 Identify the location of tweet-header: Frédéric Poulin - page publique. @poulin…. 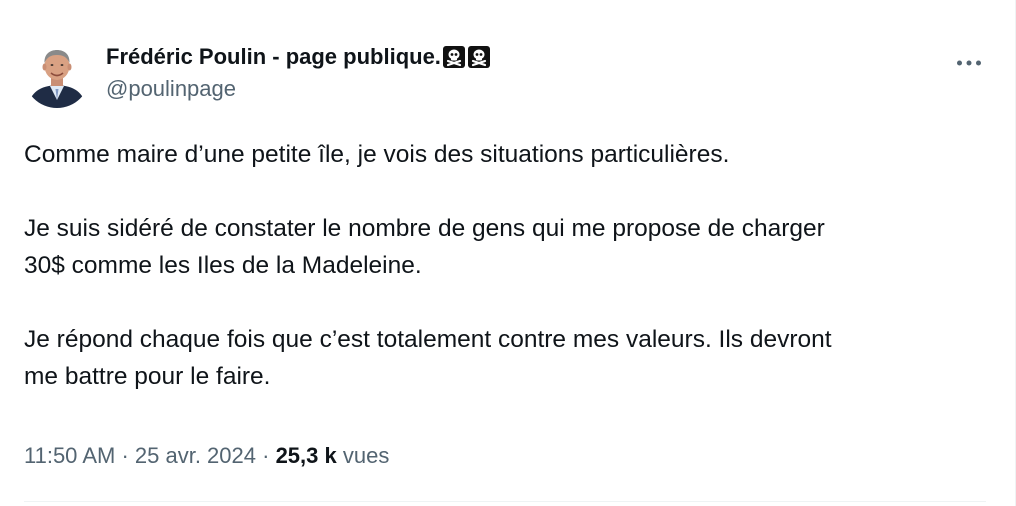
(508, 77).